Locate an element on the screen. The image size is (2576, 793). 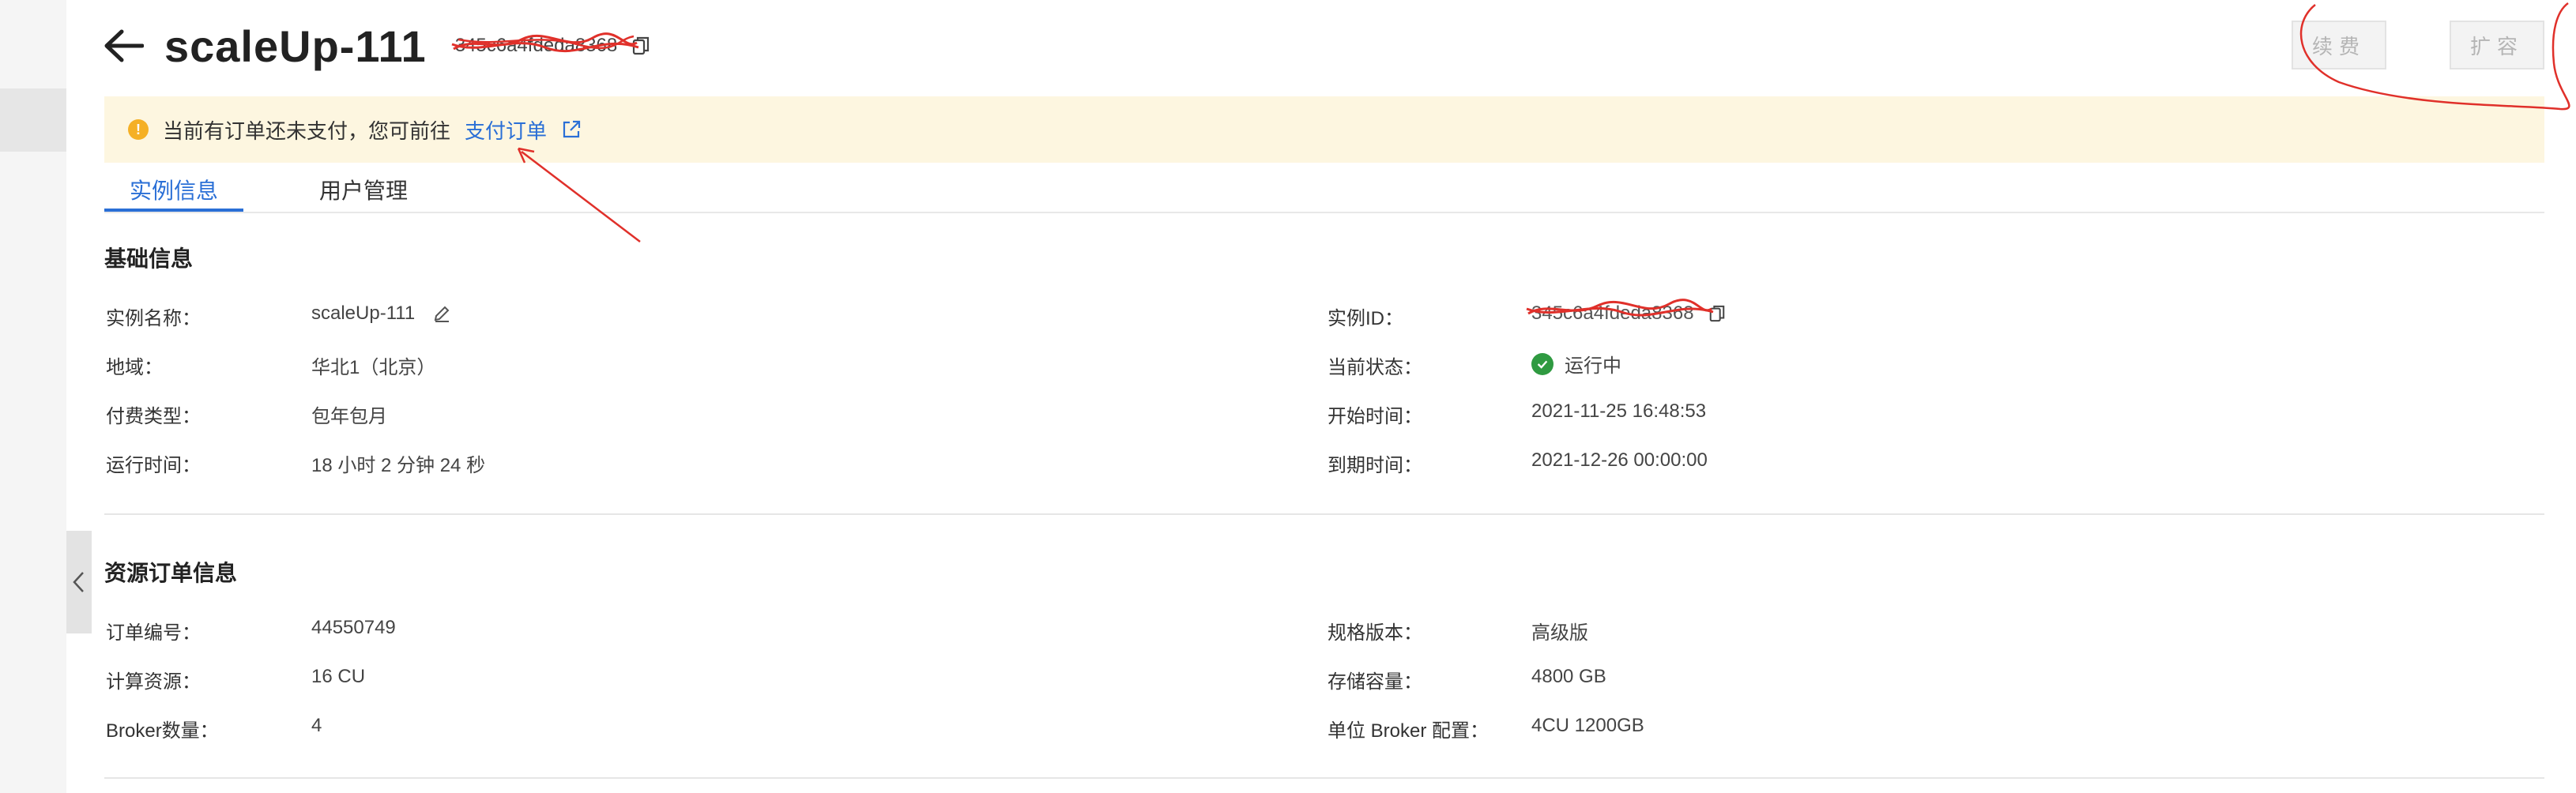
value-instance-id: 345c6a4fdeda8368 is located at coordinates (1626, 312).